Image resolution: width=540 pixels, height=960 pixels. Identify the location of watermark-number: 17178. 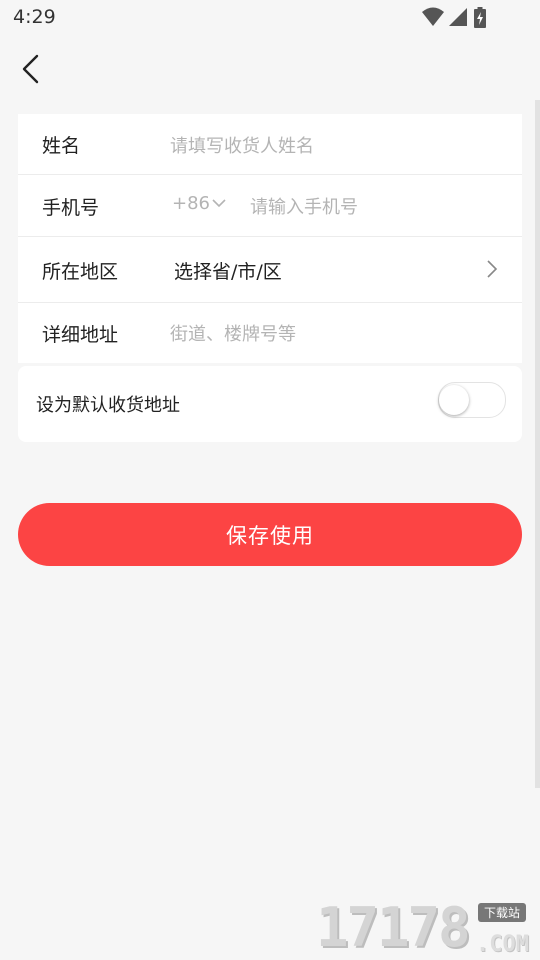
(393, 927).